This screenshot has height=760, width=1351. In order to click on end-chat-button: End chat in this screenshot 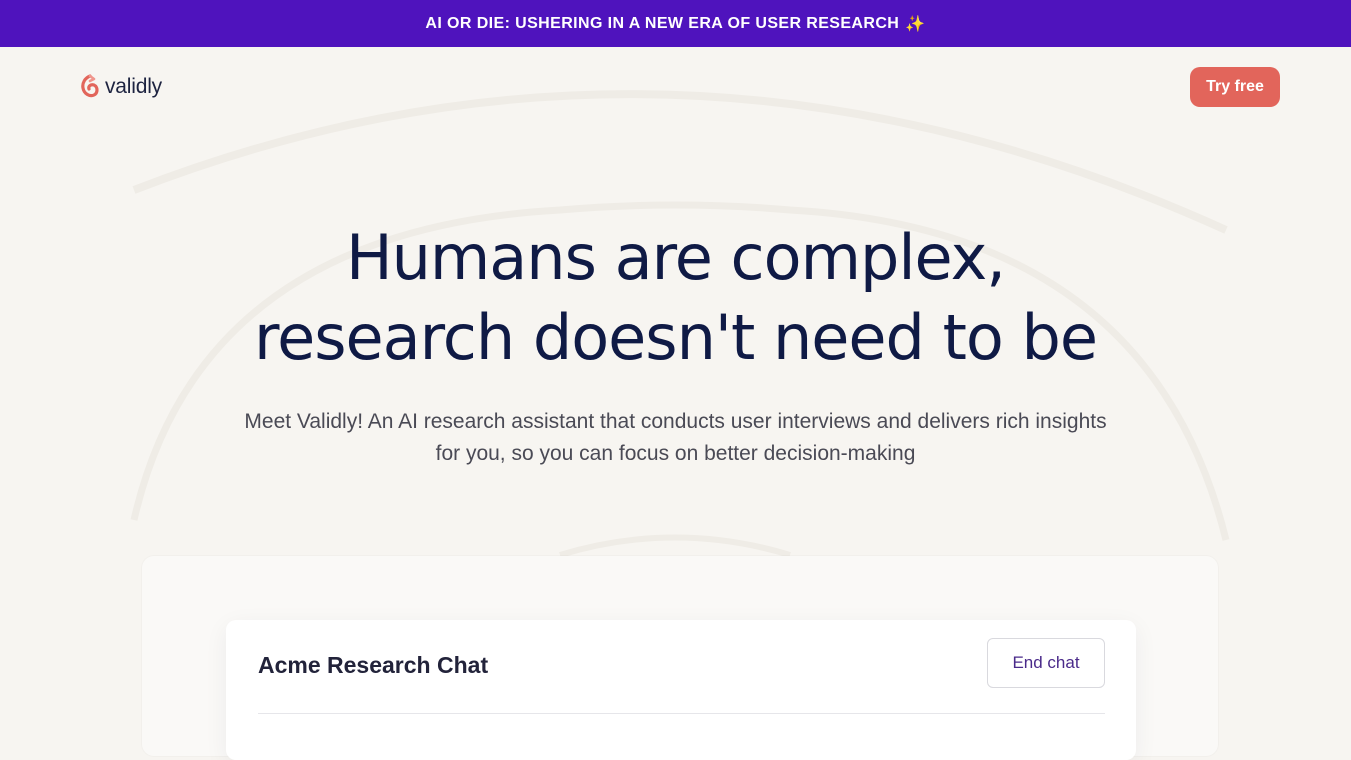, I will do `click(1046, 663)`.